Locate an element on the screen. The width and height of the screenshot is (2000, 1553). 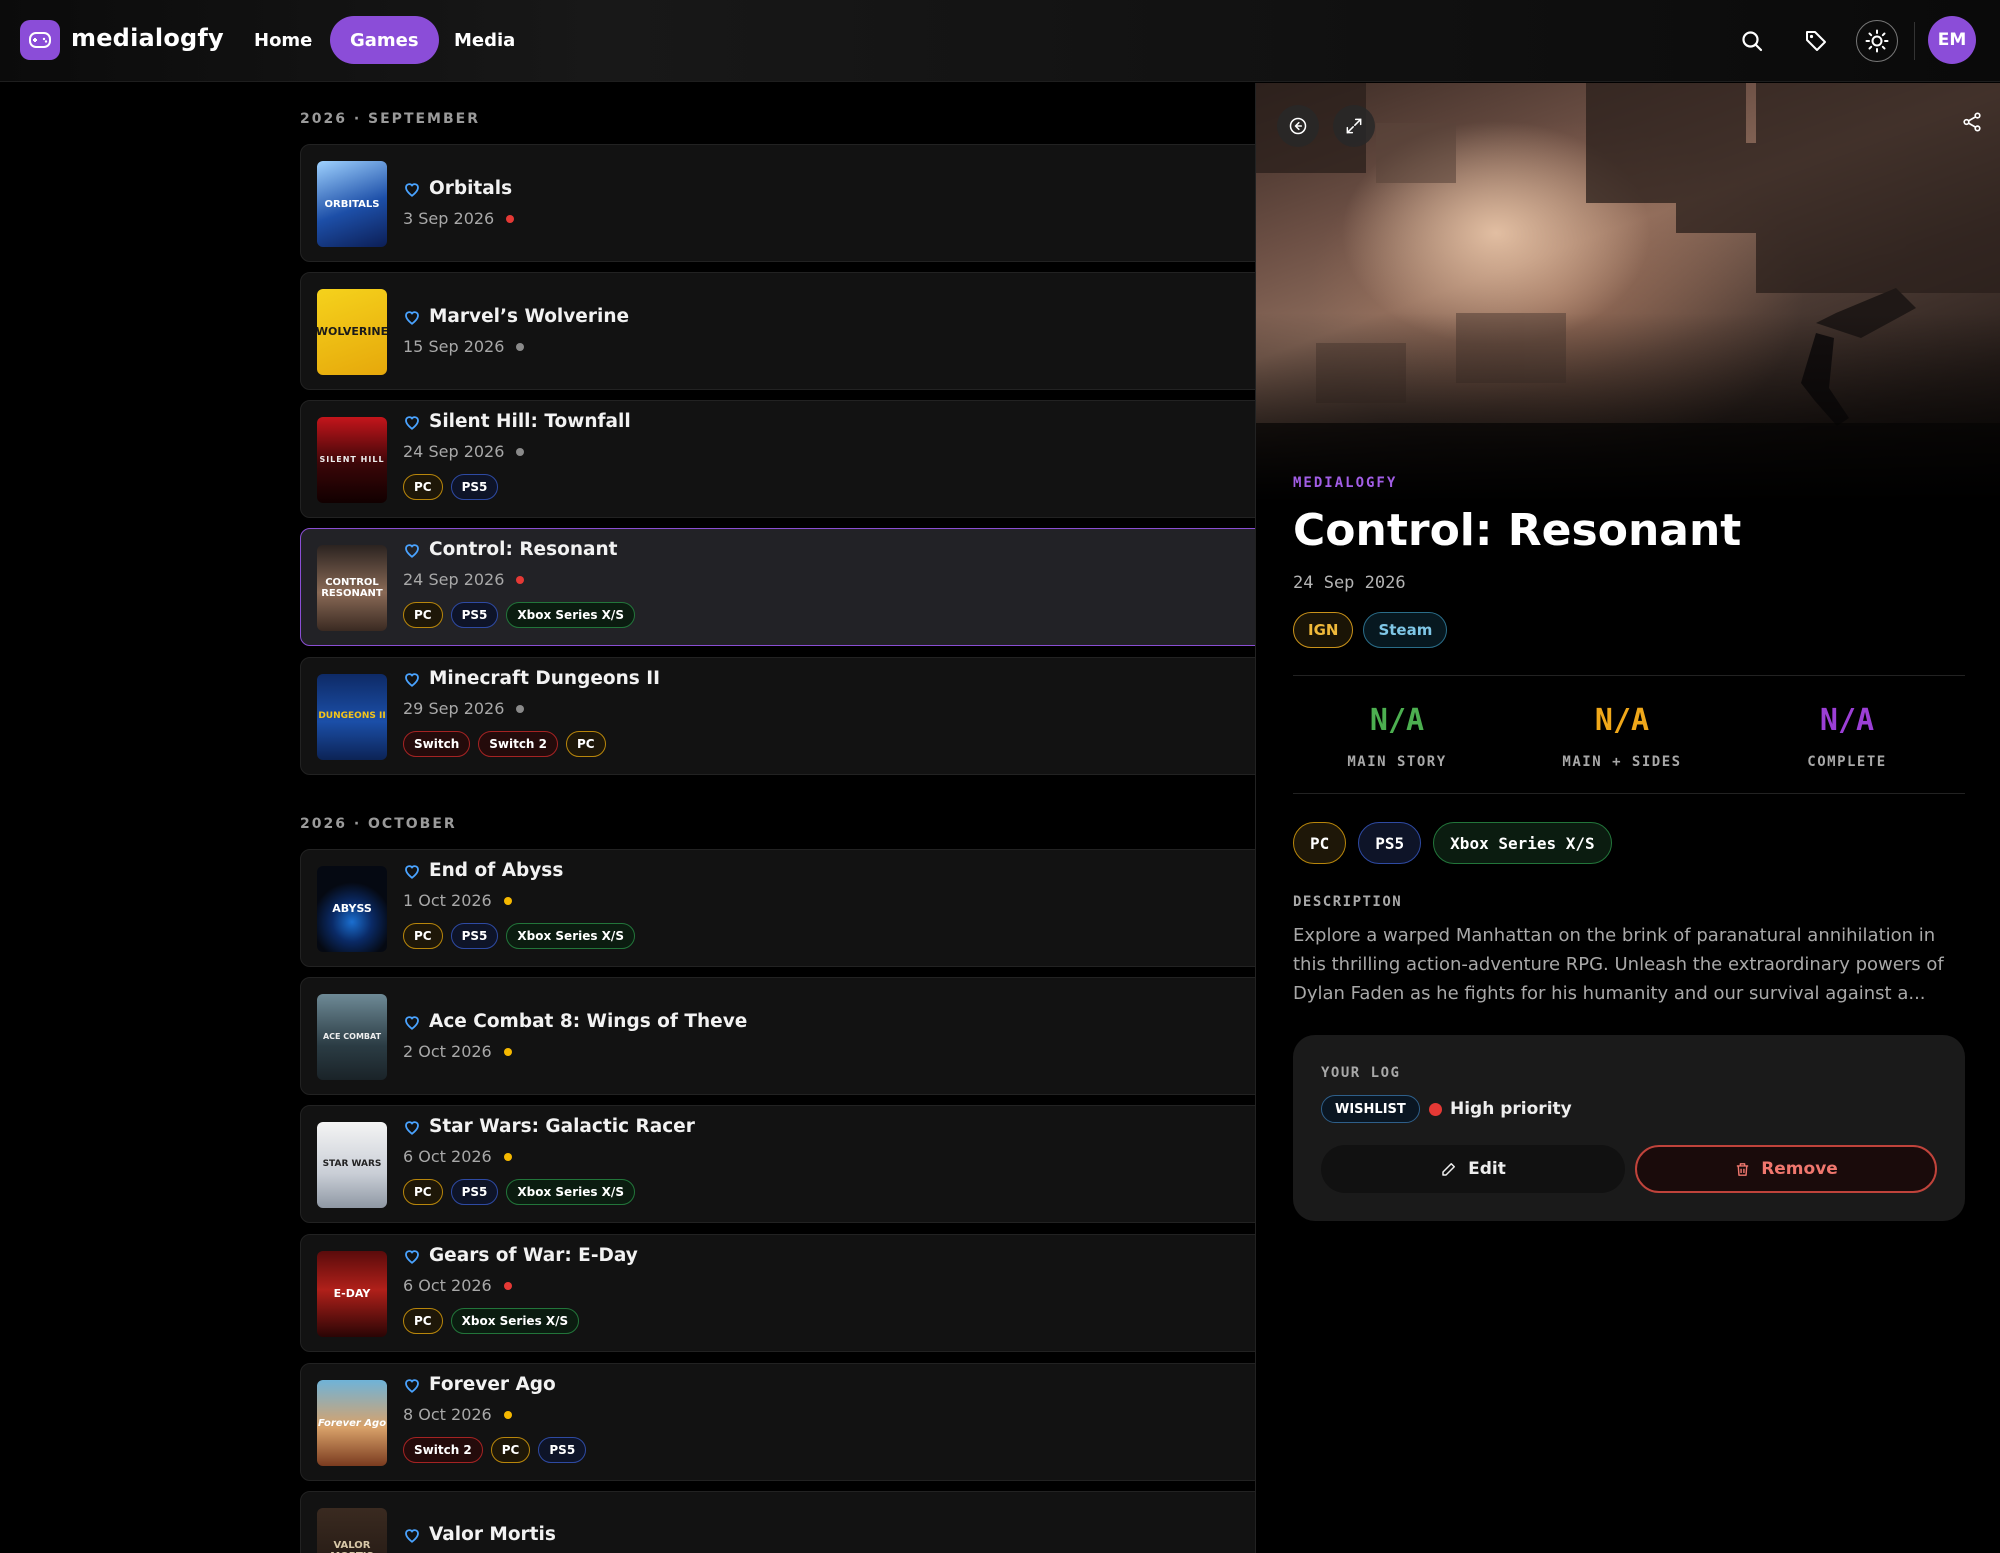
game-title: End of Abyss is located at coordinates (496, 870).